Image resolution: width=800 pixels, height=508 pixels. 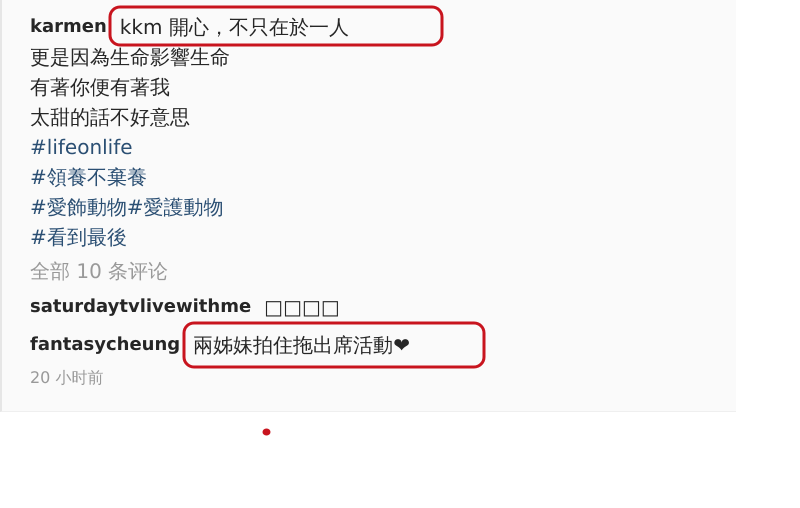 I want to click on timestamp: 20 小时前, so click(x=67, y=378).